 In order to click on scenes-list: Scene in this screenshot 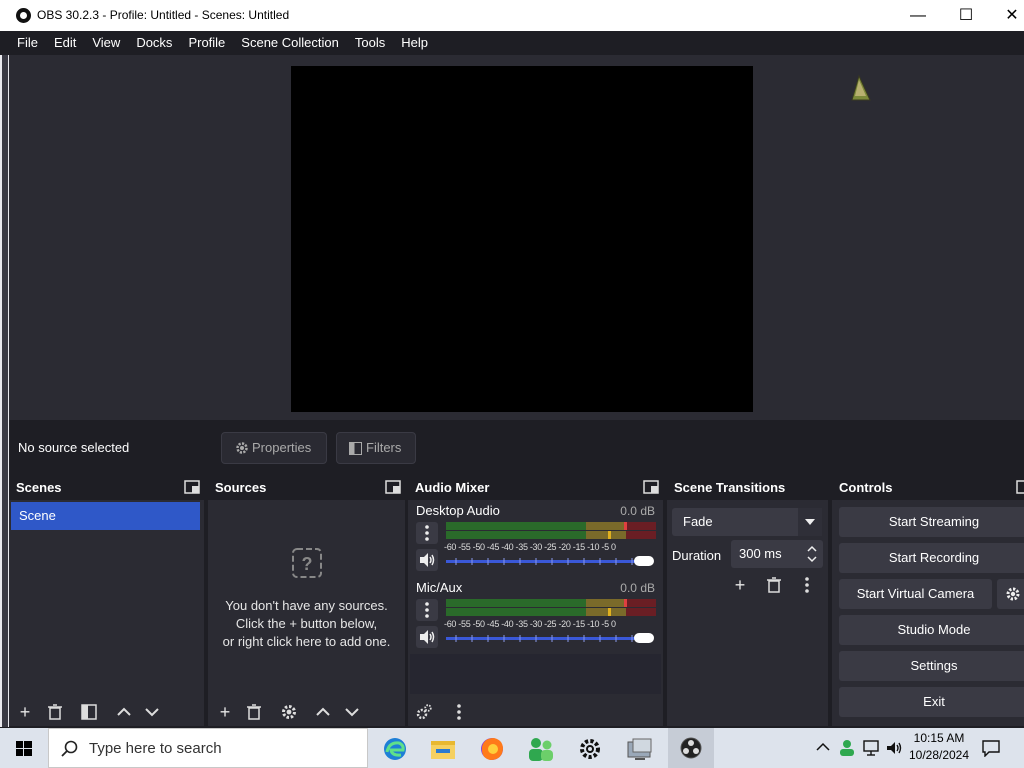, I will do `click(106, 598)`.